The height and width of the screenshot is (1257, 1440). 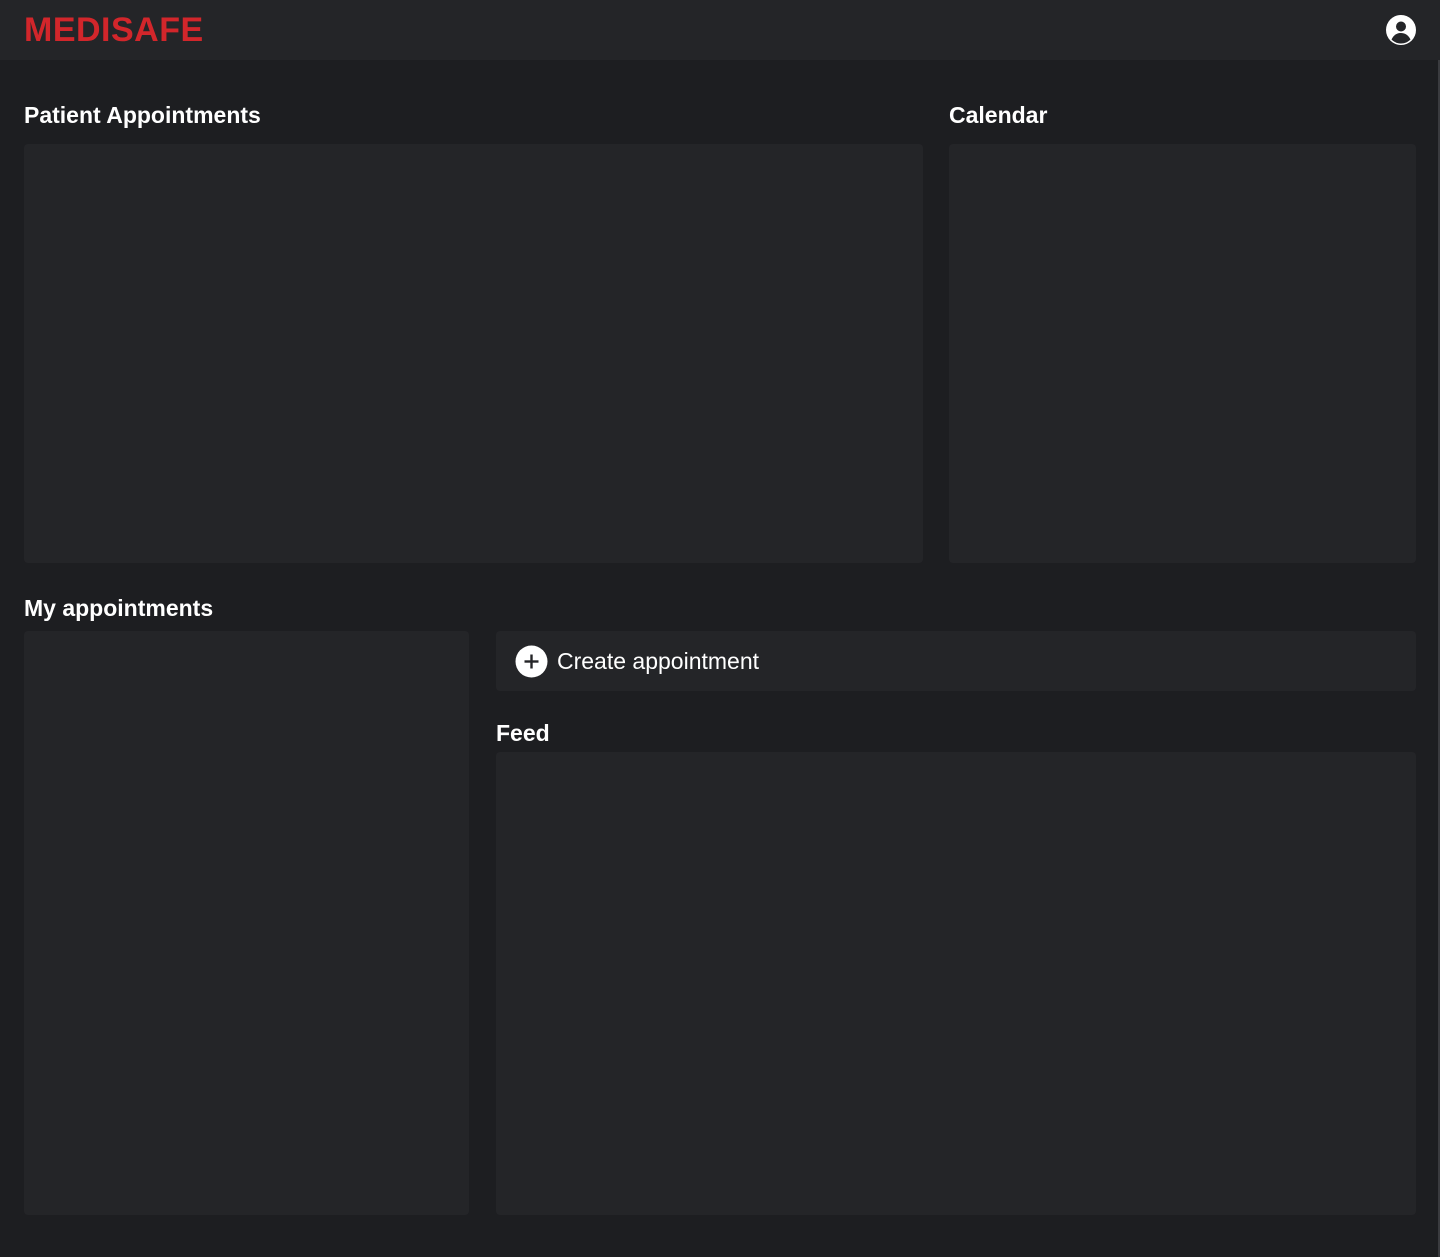 What do you see at coordinates (658, 661) in the screenshot?
I see `create-appointment-label: Create appointment` at bounding box center [658, 661].